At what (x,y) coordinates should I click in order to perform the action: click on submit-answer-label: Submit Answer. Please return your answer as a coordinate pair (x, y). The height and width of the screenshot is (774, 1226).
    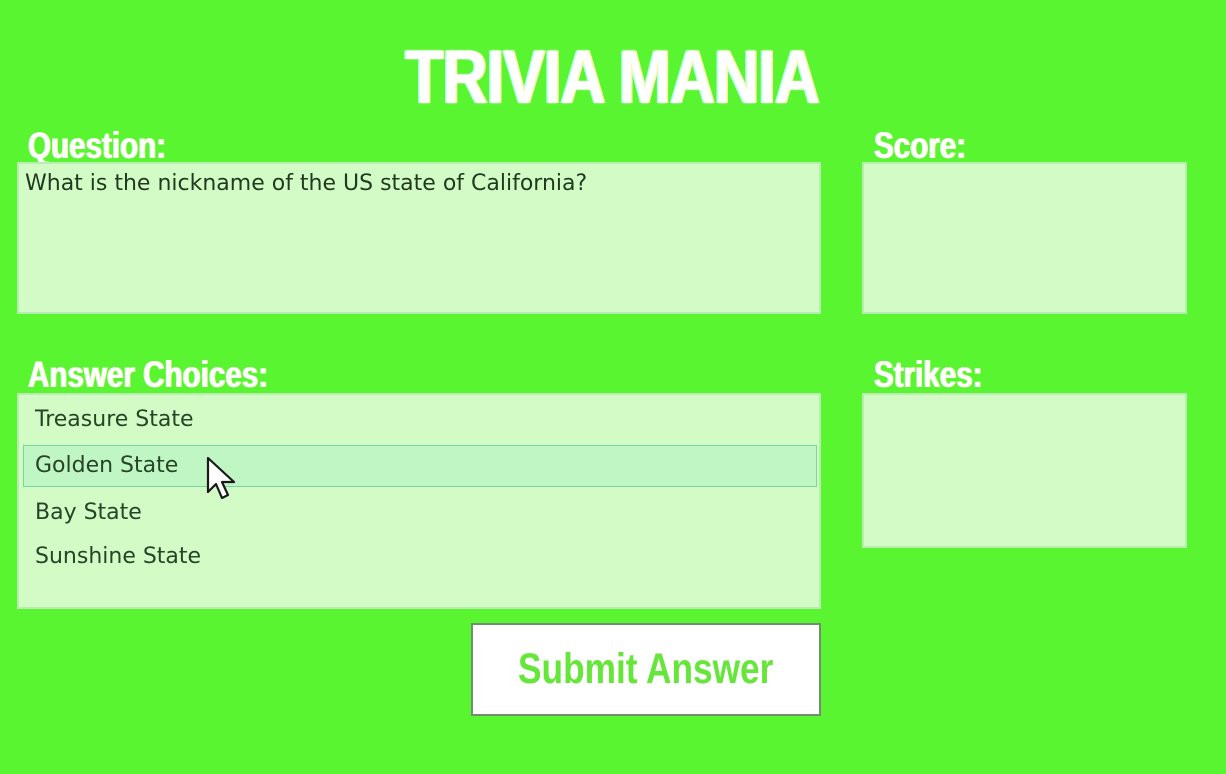
    Looking at the image, I should click on (646, 669).